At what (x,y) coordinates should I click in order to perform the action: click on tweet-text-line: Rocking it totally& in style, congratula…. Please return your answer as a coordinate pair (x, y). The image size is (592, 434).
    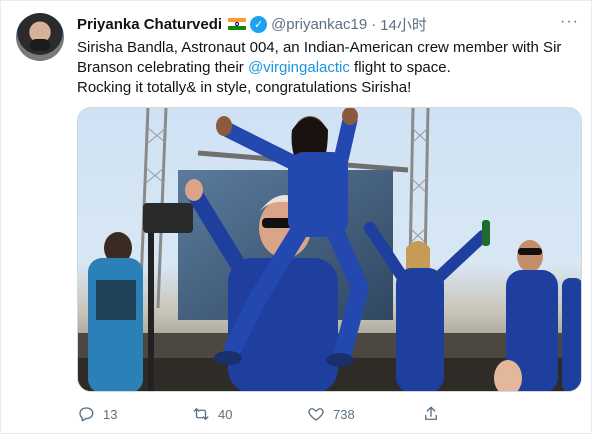
    Looking at the image, I should click on (244, 87).